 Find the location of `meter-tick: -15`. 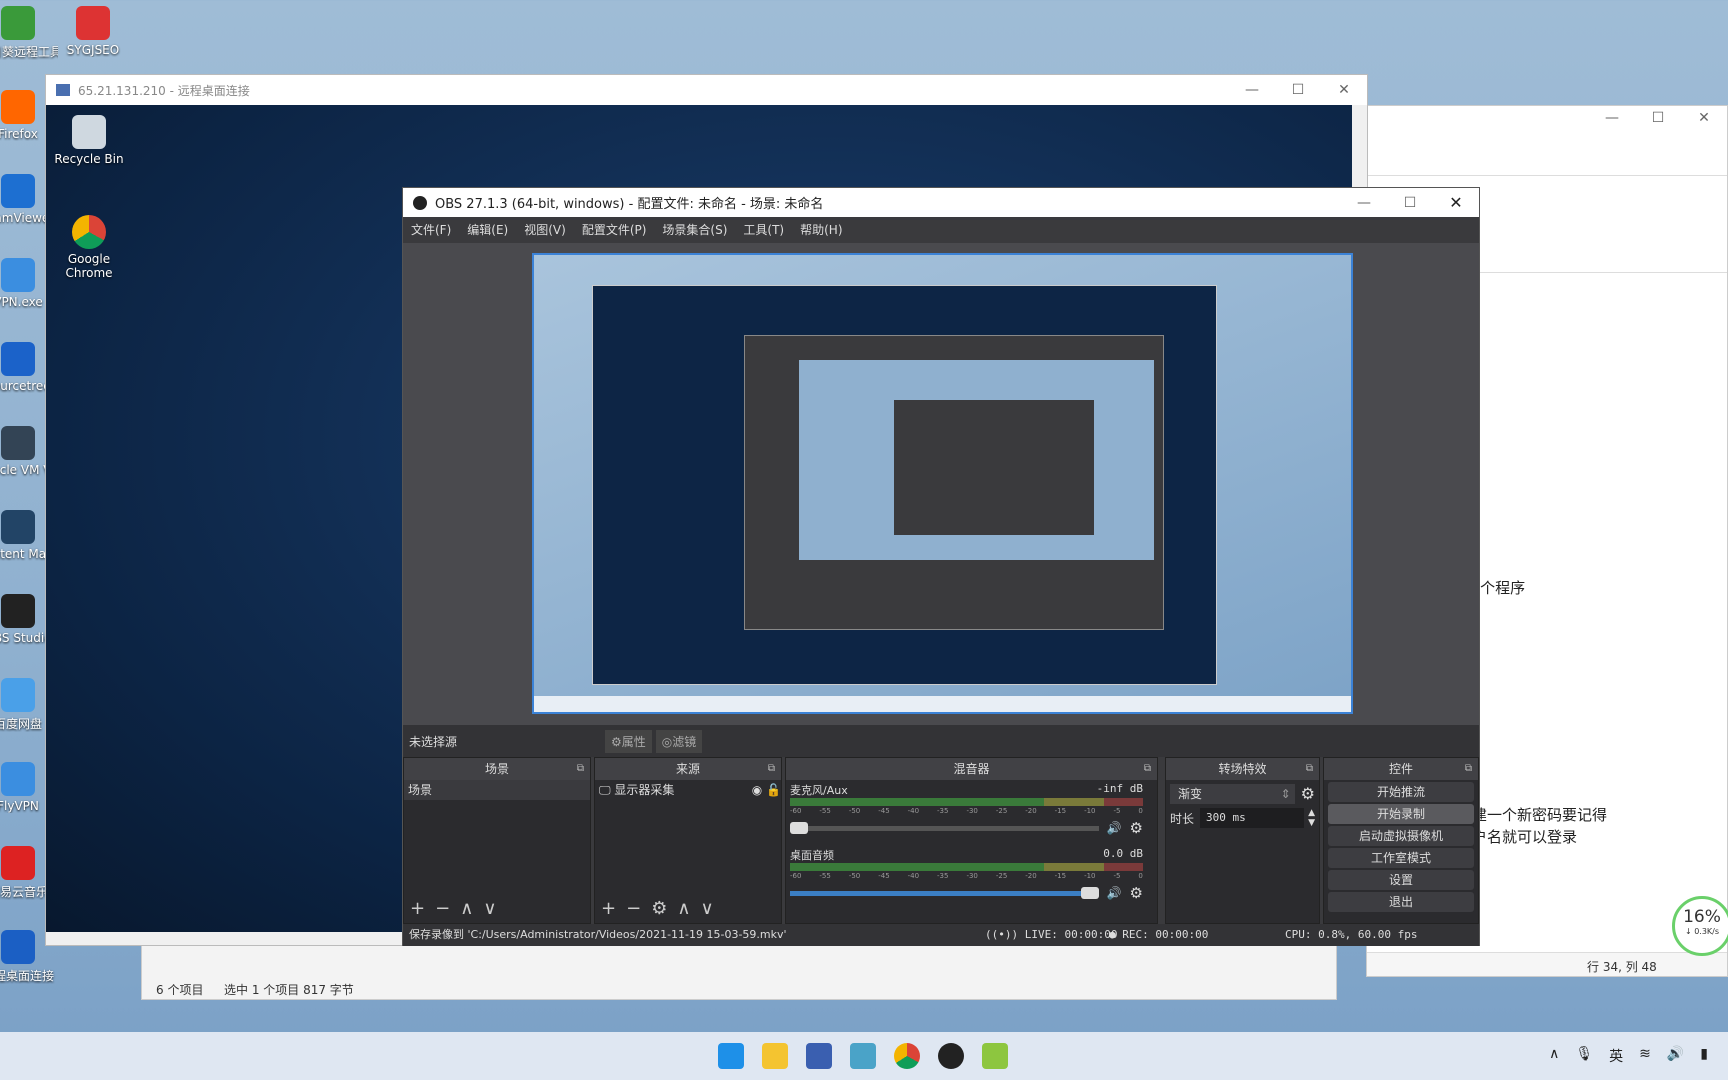

meter-tick: -15 is located at coordinates (1060, 811).